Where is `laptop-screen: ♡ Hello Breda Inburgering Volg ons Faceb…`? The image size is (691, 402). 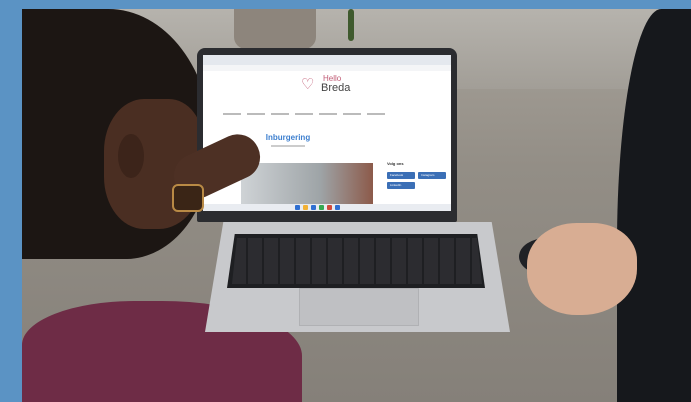
laptop-screen: ♡ Hello Breda Inburgering Volg ons Faceb… is located at coordinates (327, 133).